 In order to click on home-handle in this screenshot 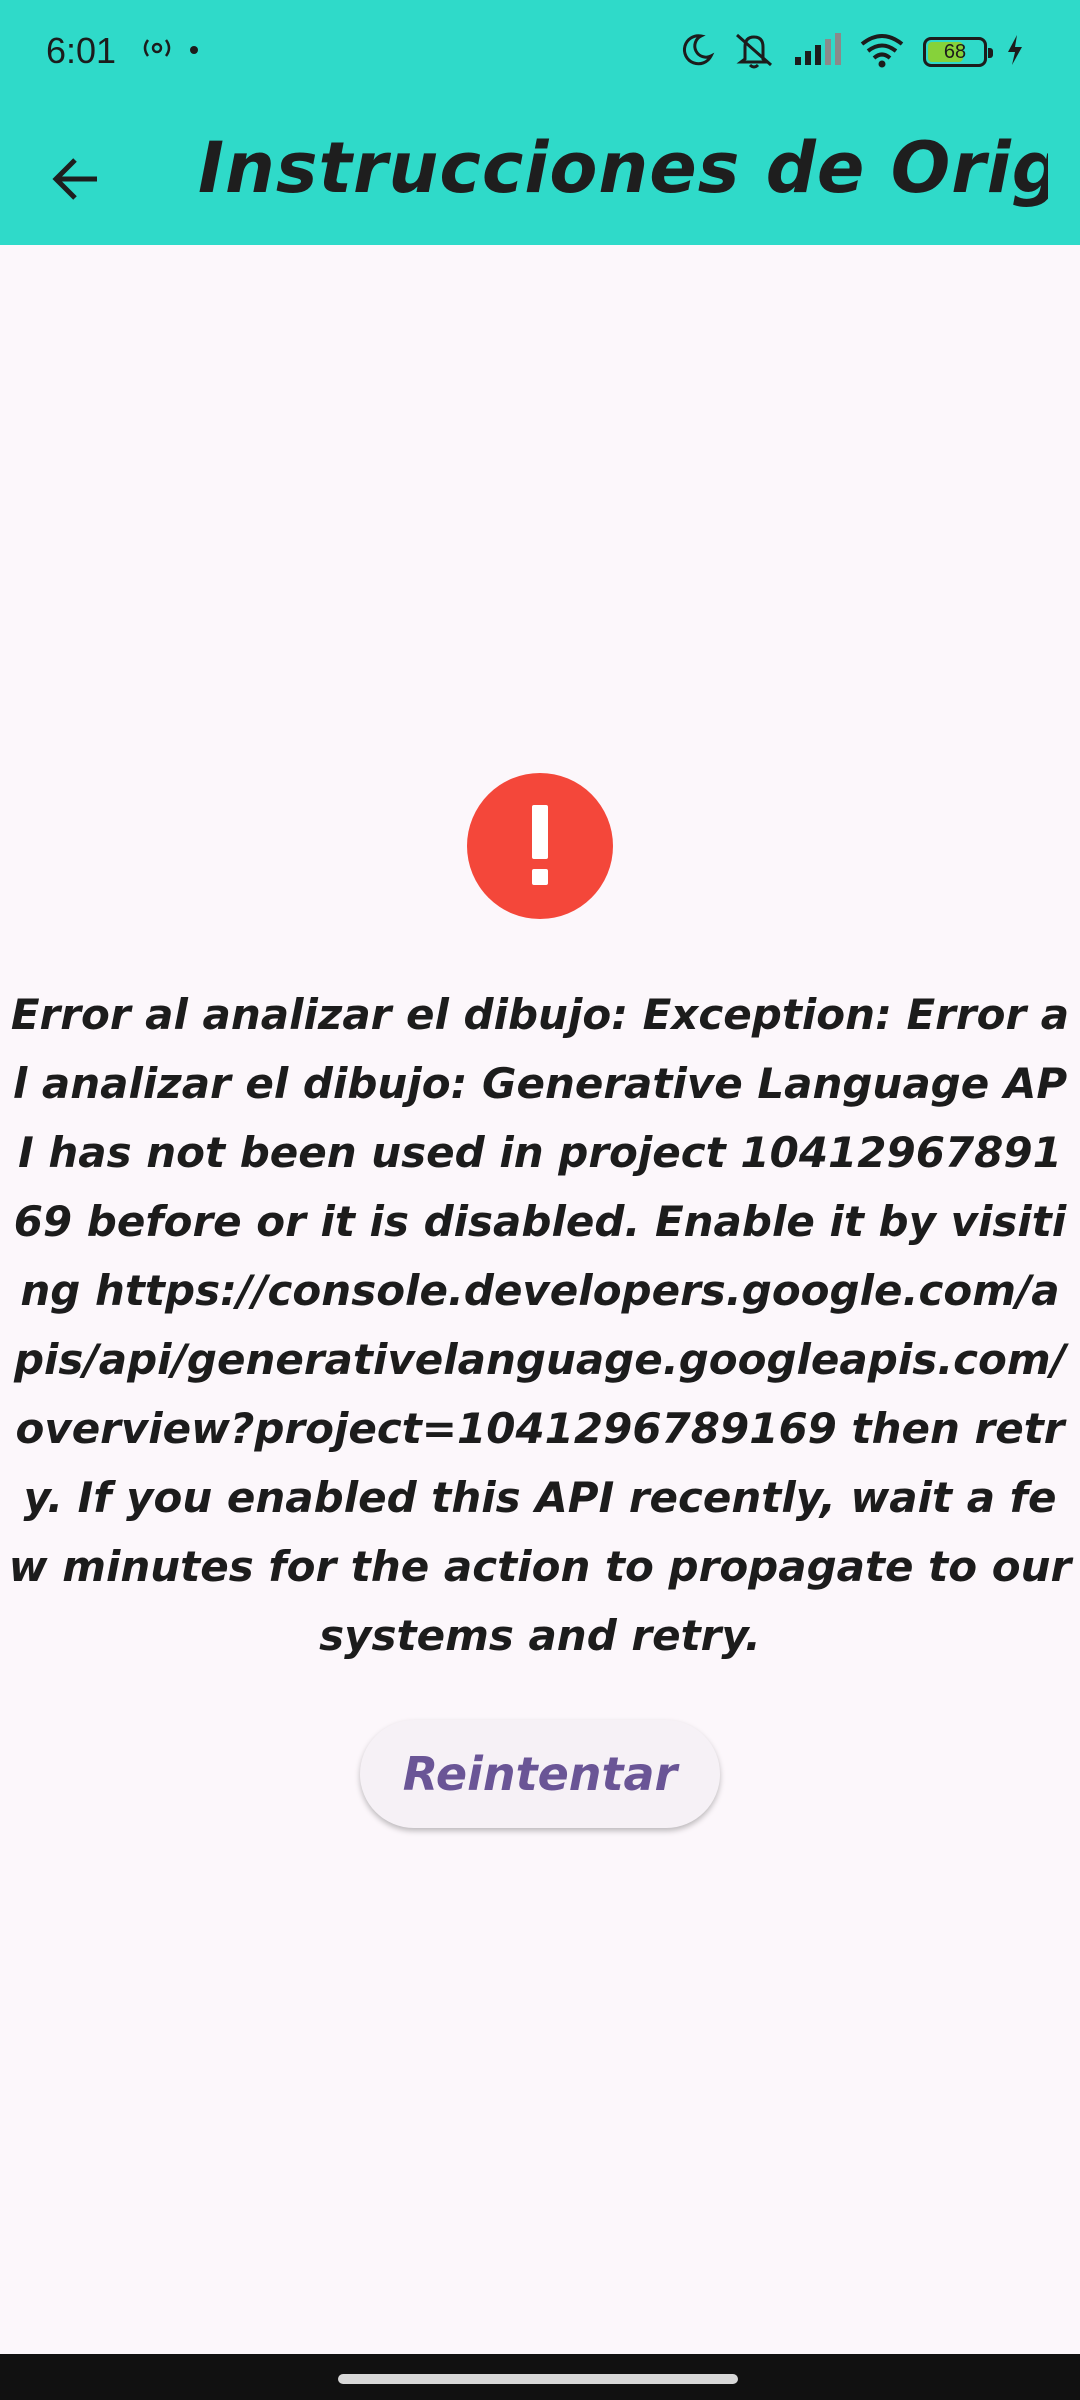, I will do `click(538, 2379)`.